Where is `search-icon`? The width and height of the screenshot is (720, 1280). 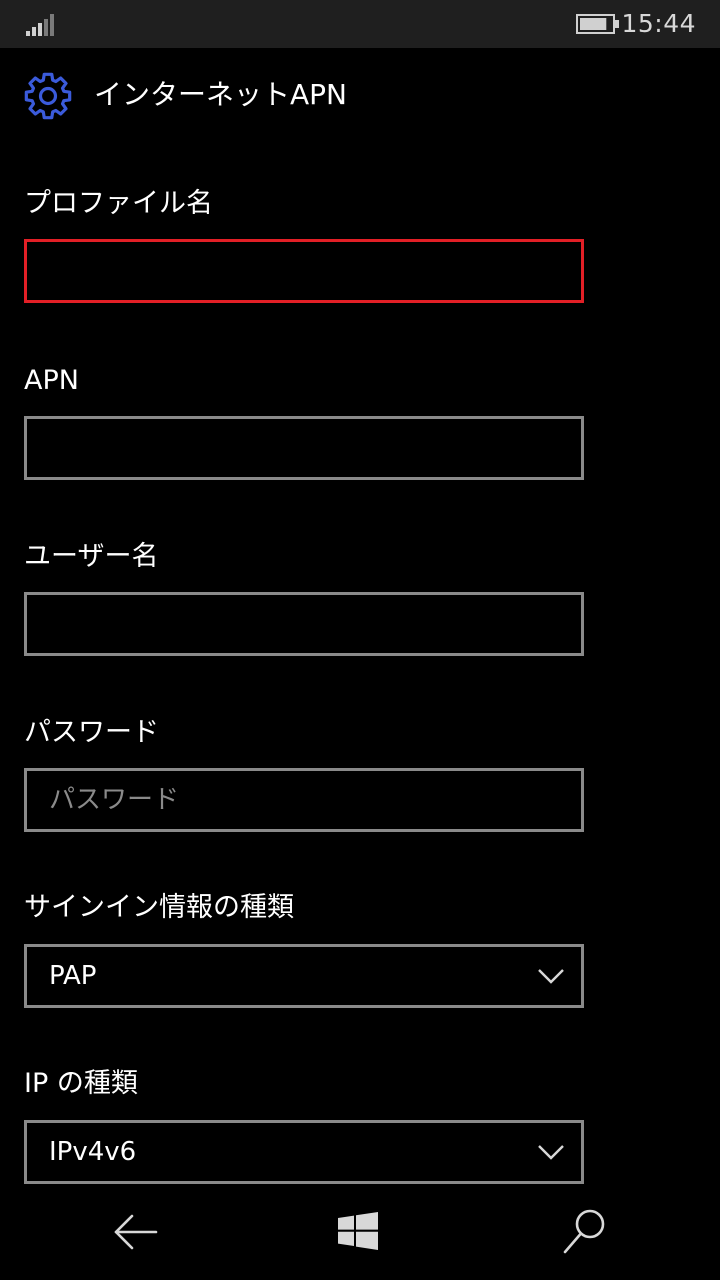
search-icon is located at coordinates (585, 1232).